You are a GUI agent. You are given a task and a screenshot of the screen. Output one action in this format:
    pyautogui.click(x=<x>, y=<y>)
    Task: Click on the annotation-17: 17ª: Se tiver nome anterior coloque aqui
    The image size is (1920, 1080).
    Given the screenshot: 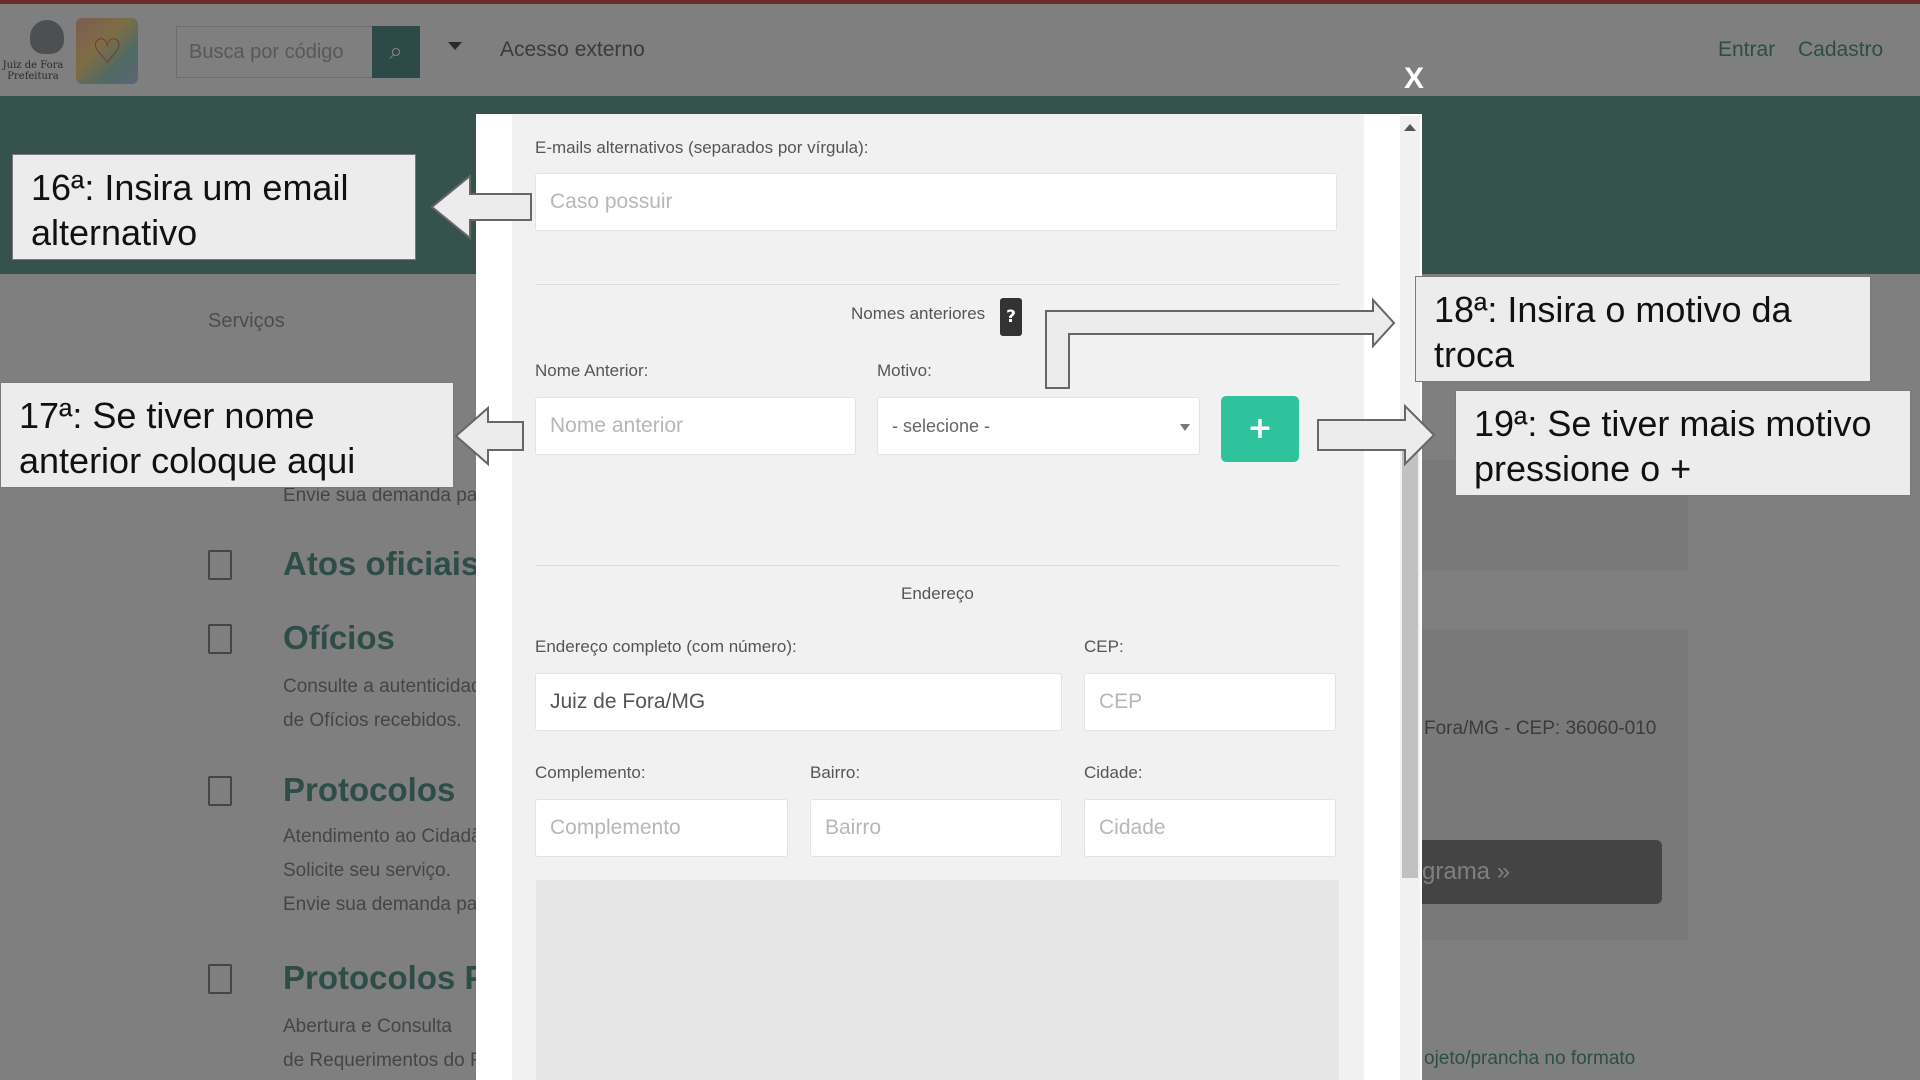 What is the action you would take?
    pyautogui.click(x=227, y=435)
    